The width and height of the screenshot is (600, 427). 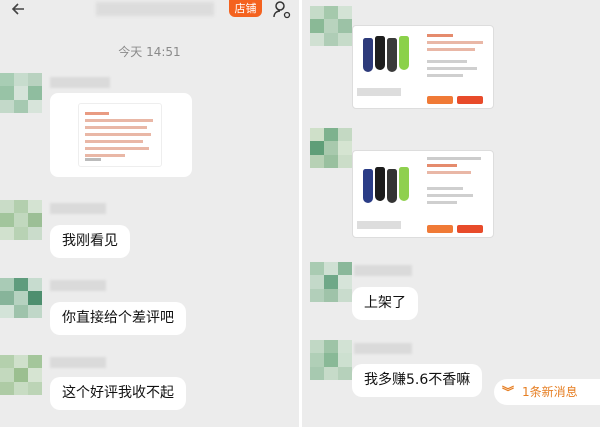 I want to click on message-bubble: 上架了, so click(x=385, y=303).